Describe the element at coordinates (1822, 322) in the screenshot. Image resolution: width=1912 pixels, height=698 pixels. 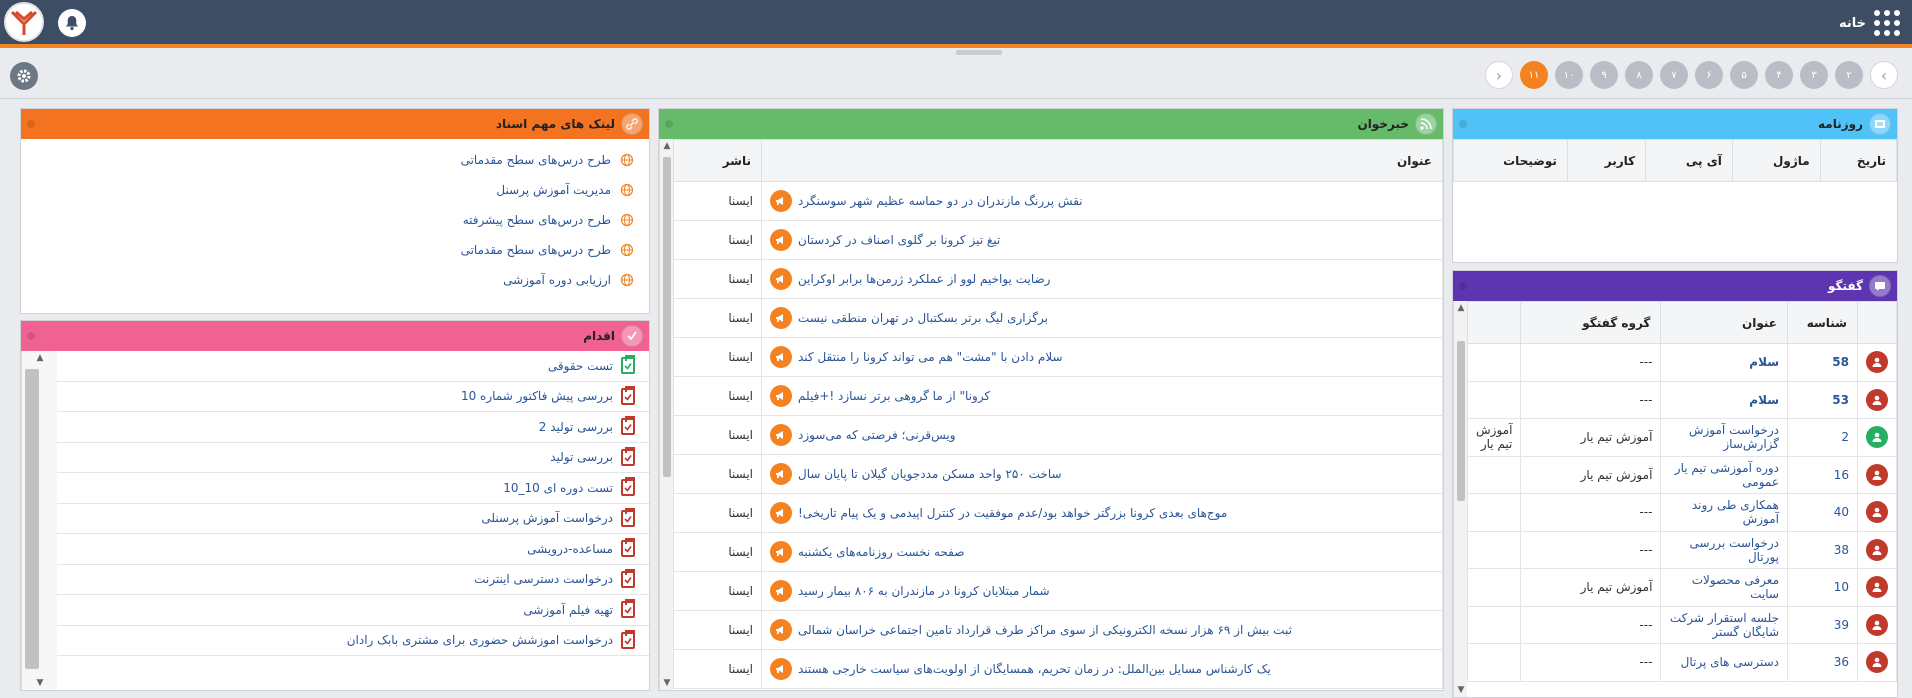
I see `column-header-id: شناسه` at that location.